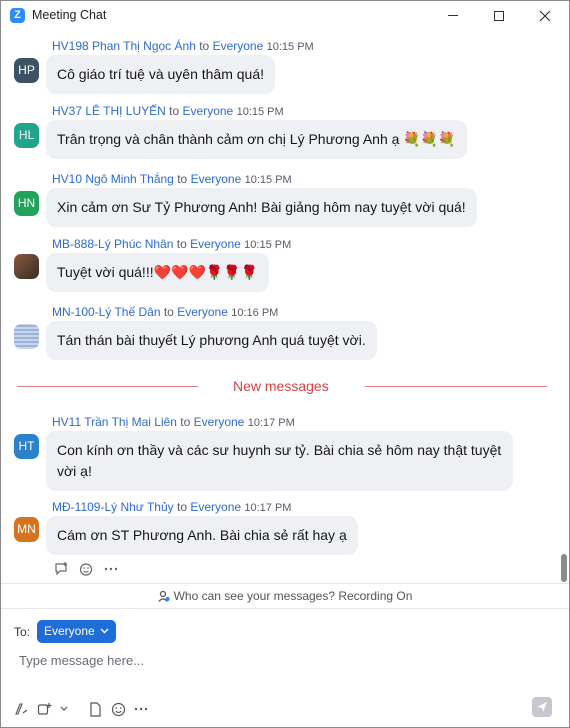 The height and width of the screenshot is (728, 570). I want to click on new-messages-label: New messages, so click(281, 386).